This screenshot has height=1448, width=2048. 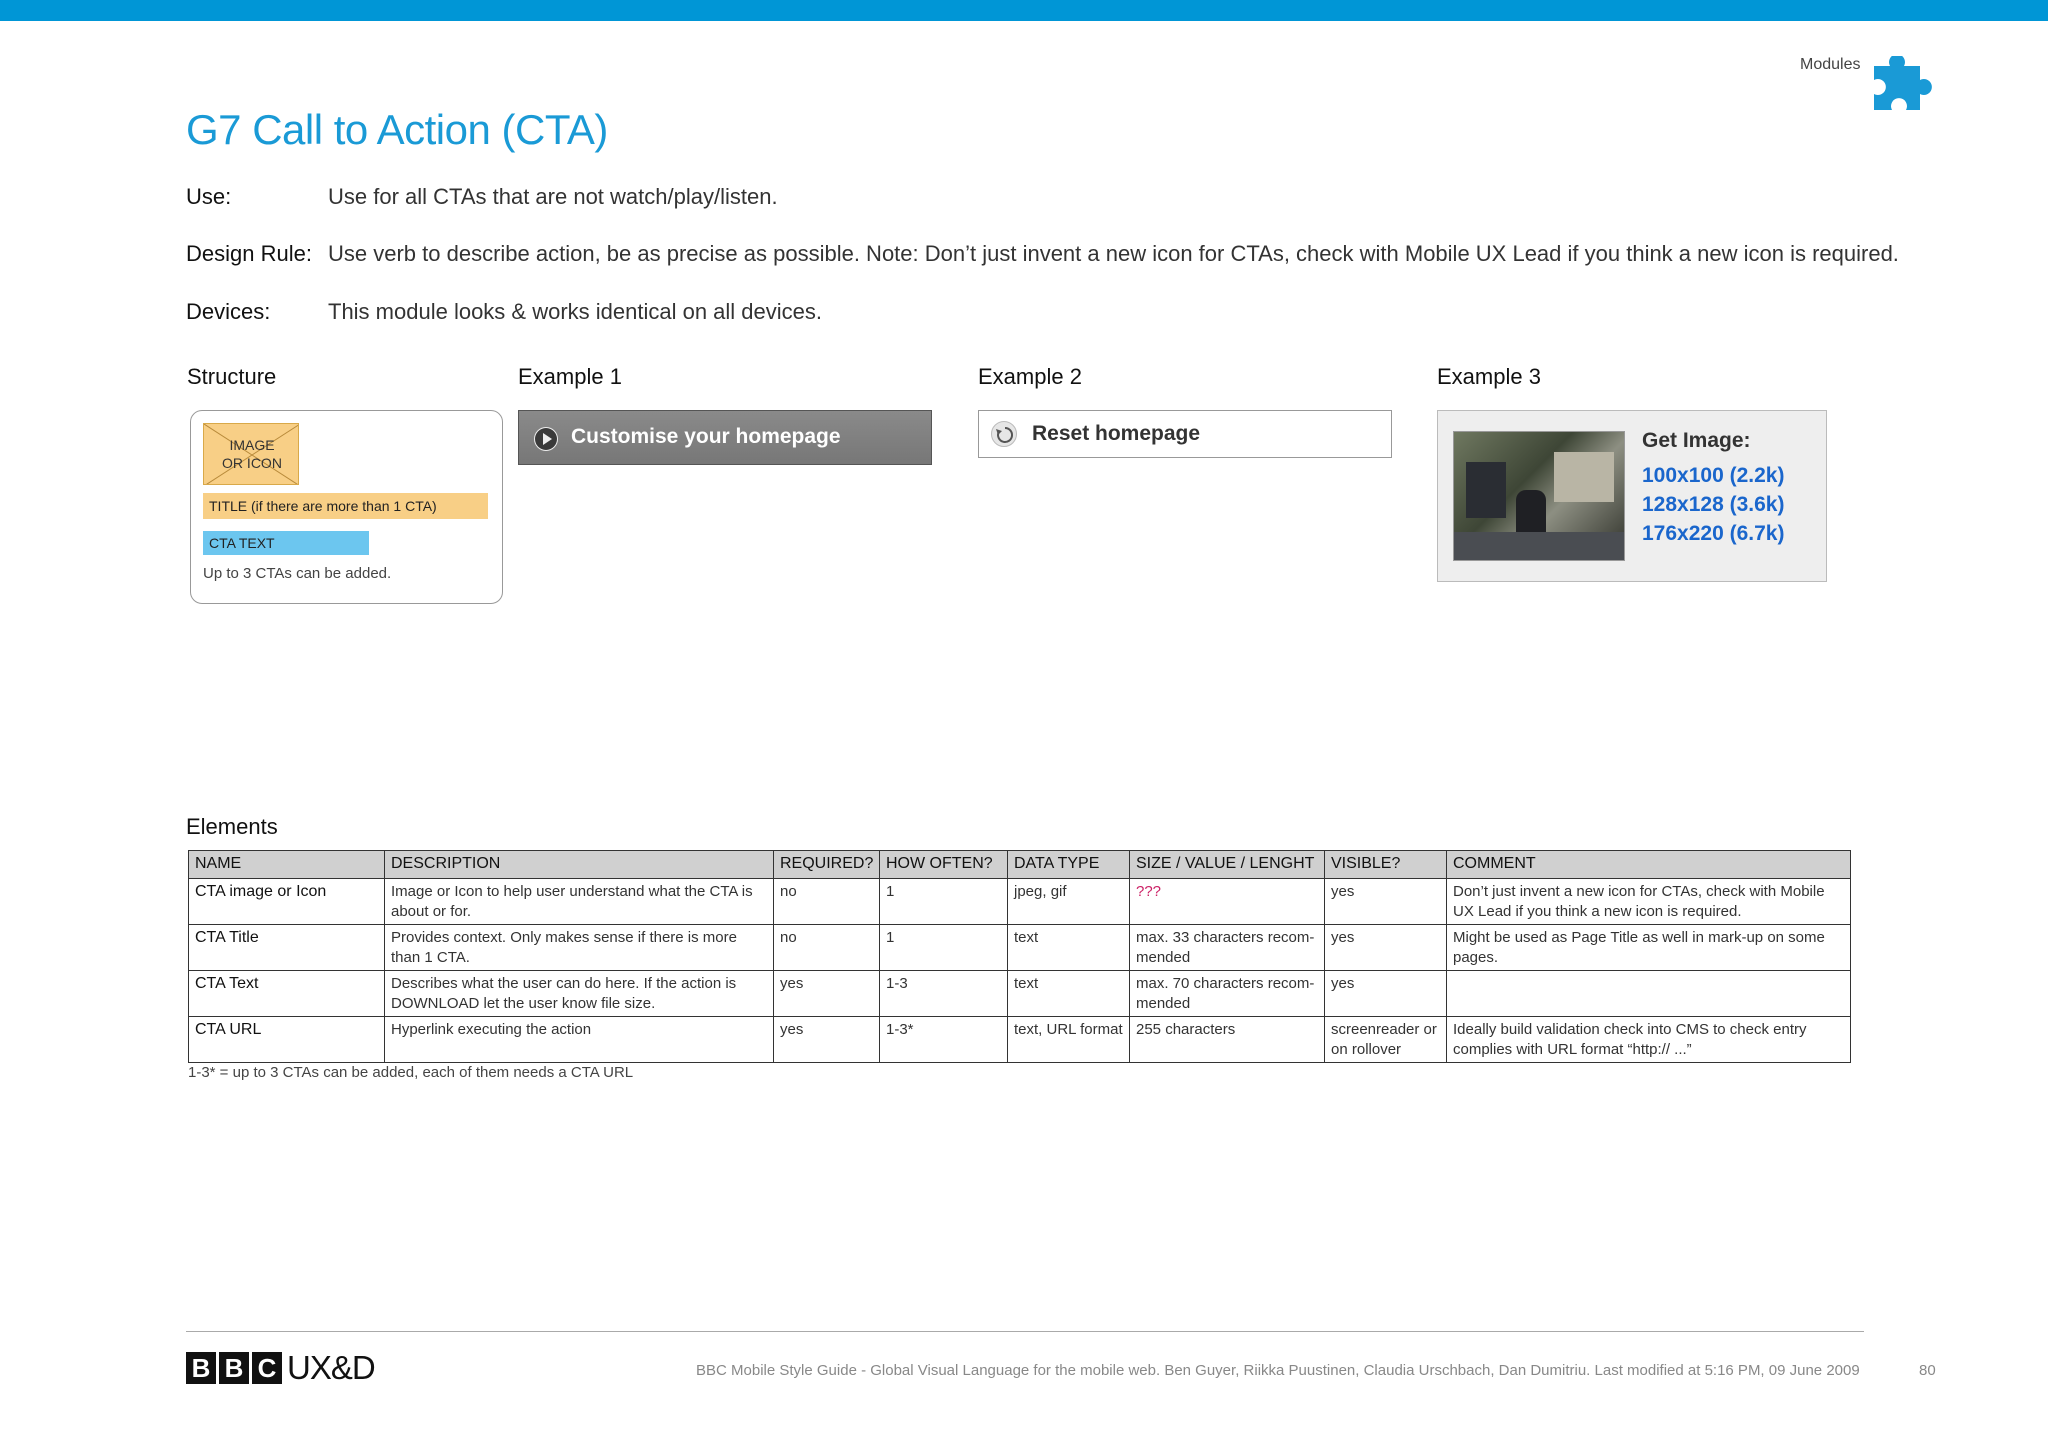 I want to click on column-header: COMMENT, so click(x=1648, y=864).